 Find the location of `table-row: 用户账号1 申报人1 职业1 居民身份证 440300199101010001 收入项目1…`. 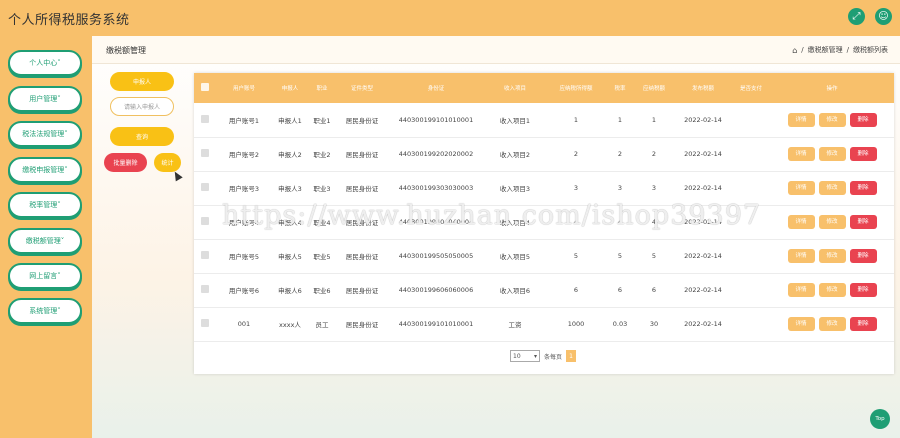

table-row: 用户账号1 申报人1 职业1 居民身份证 440300199101010001 收入项目1… is located at coordinates (544, 120).